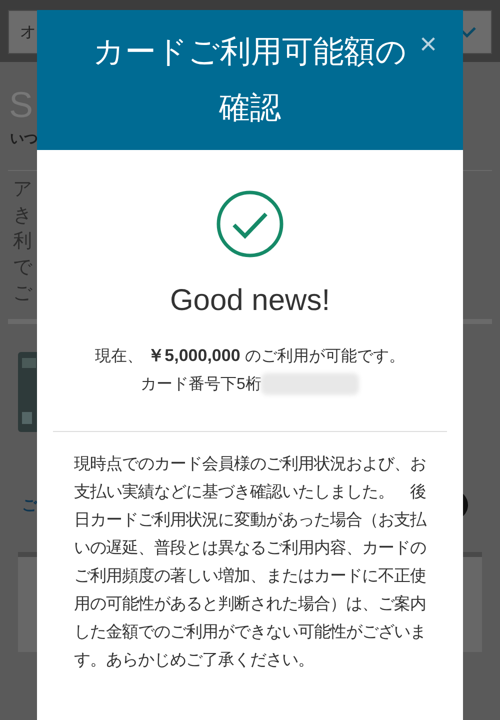  Describe the element at coordinates (28, 32) in the screenshot. I see `dropdown-value: オ` at that location.